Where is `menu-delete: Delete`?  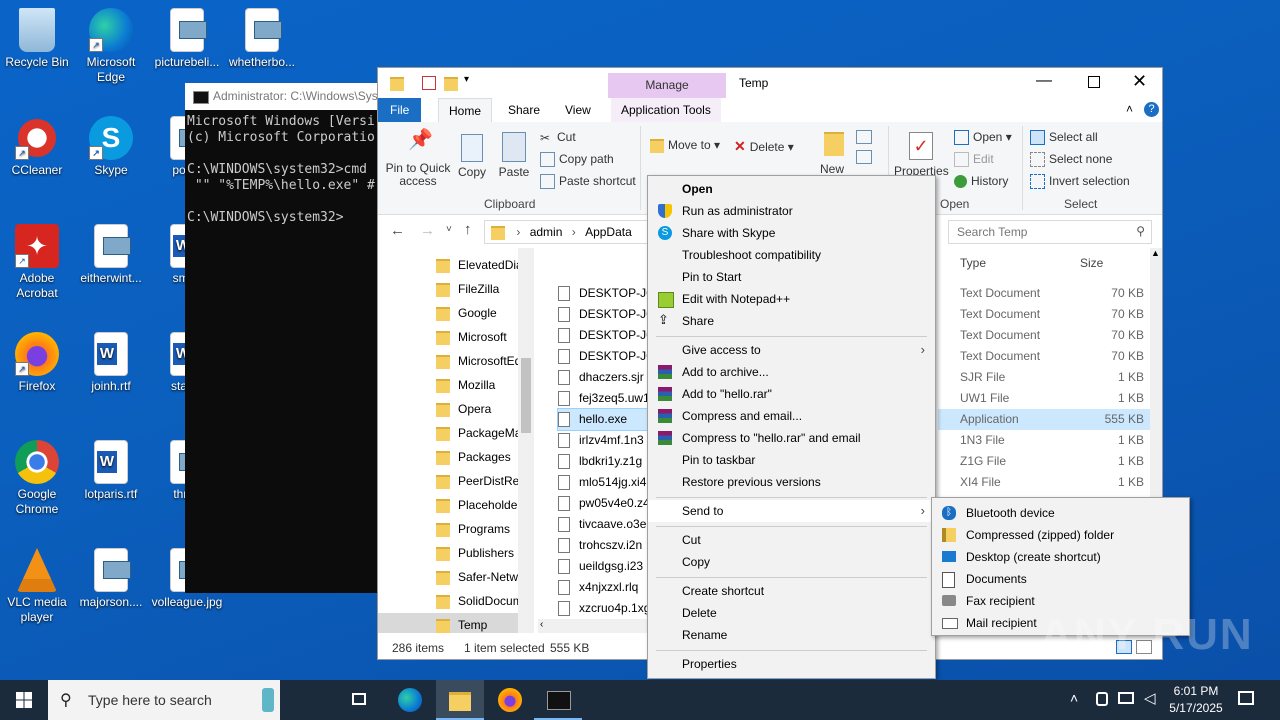 menu-delete: Delete is located at coordinates (791, 613).